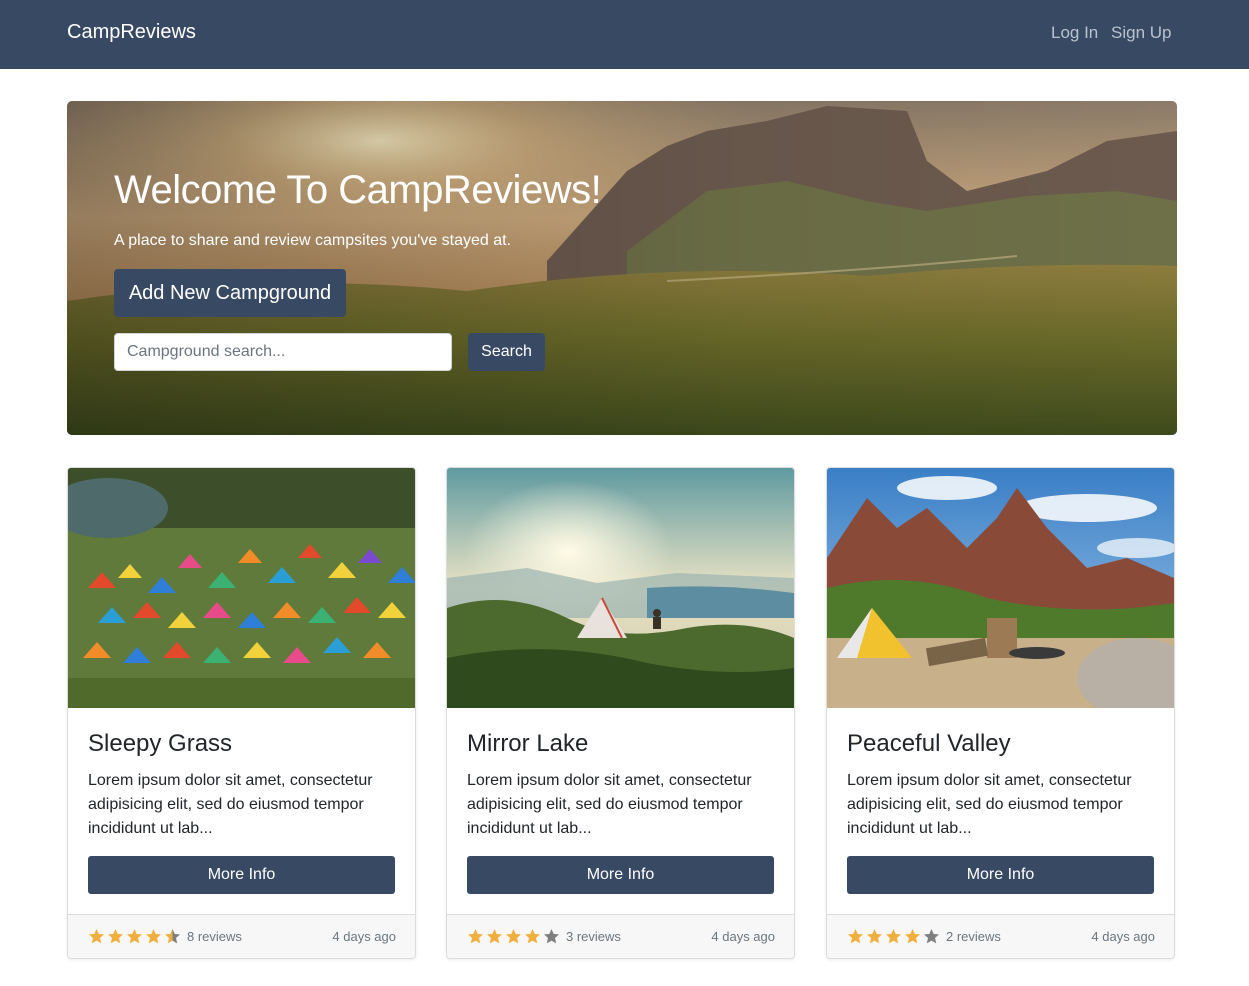 The height and width of the screenshot is (986, 1249). What do you see at coordinates (973, 936) in the screenshot?
I see `review-count: 2 reviews` at bounding box center [973, 936].